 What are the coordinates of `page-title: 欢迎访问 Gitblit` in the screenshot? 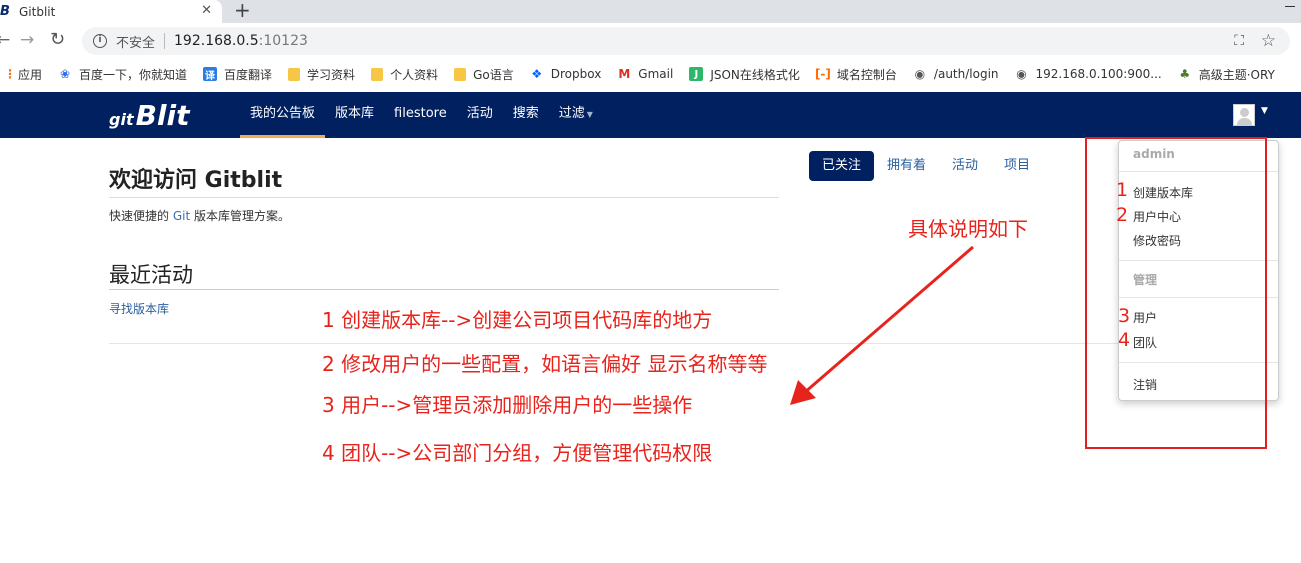 It's located at (196, 180).